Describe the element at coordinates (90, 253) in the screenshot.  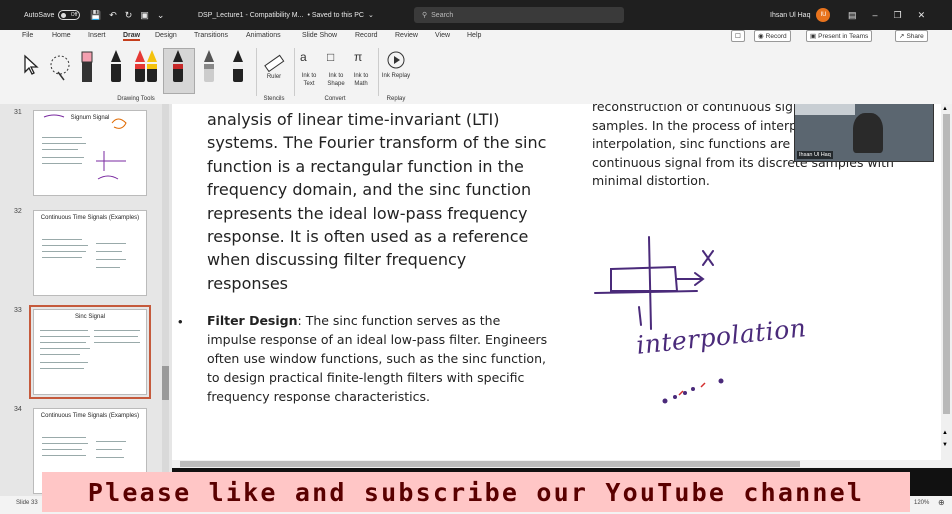
I see `slide-thumbnail-32: Continuous Time Signals (Examples)` at that location.